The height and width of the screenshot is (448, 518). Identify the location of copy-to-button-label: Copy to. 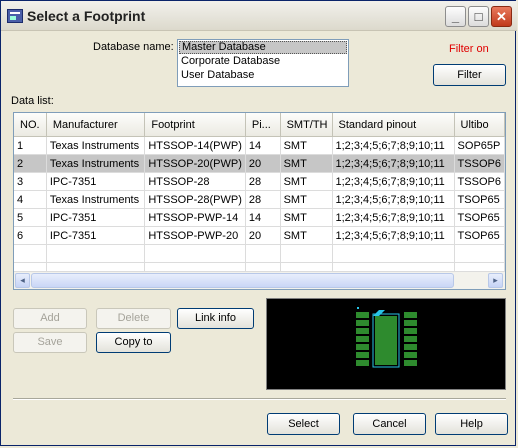
(133, 342).